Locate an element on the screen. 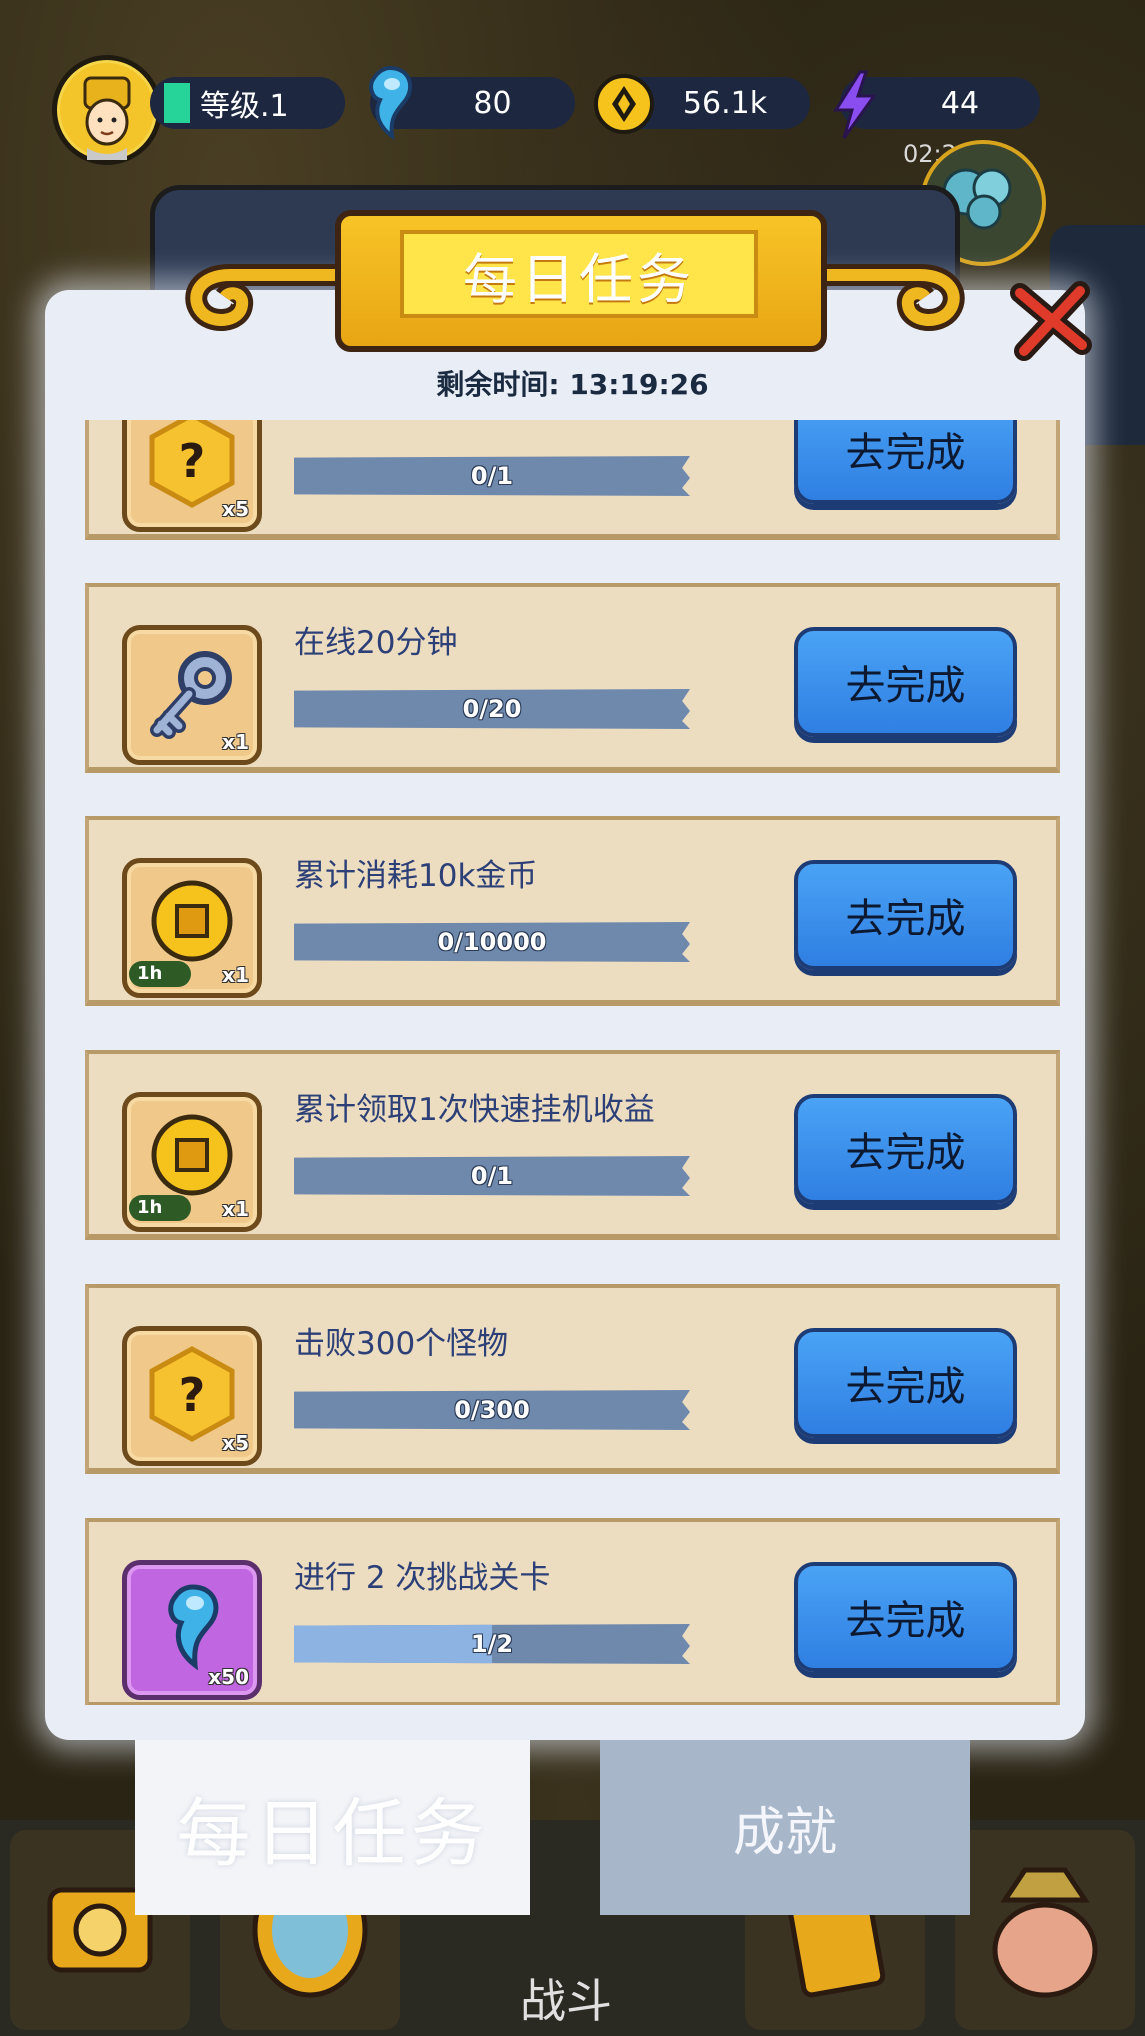 This screenshot has width=1145, height=2036. level-display: 等级.1 is located at coordinates (247, 103).